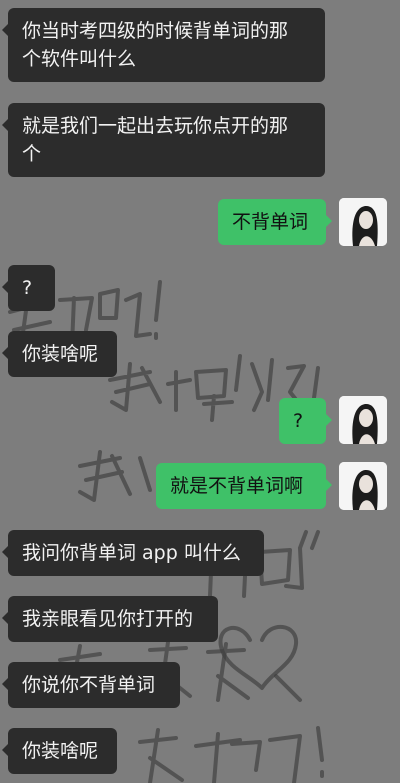 This screenshot has height=783, width=400. Describe the element at coordinates (91, 685) in the screenshot. I see `message-incoming: 你说你不背单词` at that location.